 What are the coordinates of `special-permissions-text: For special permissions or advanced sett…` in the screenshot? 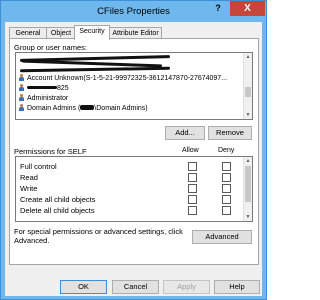 It's located at (98, 236).